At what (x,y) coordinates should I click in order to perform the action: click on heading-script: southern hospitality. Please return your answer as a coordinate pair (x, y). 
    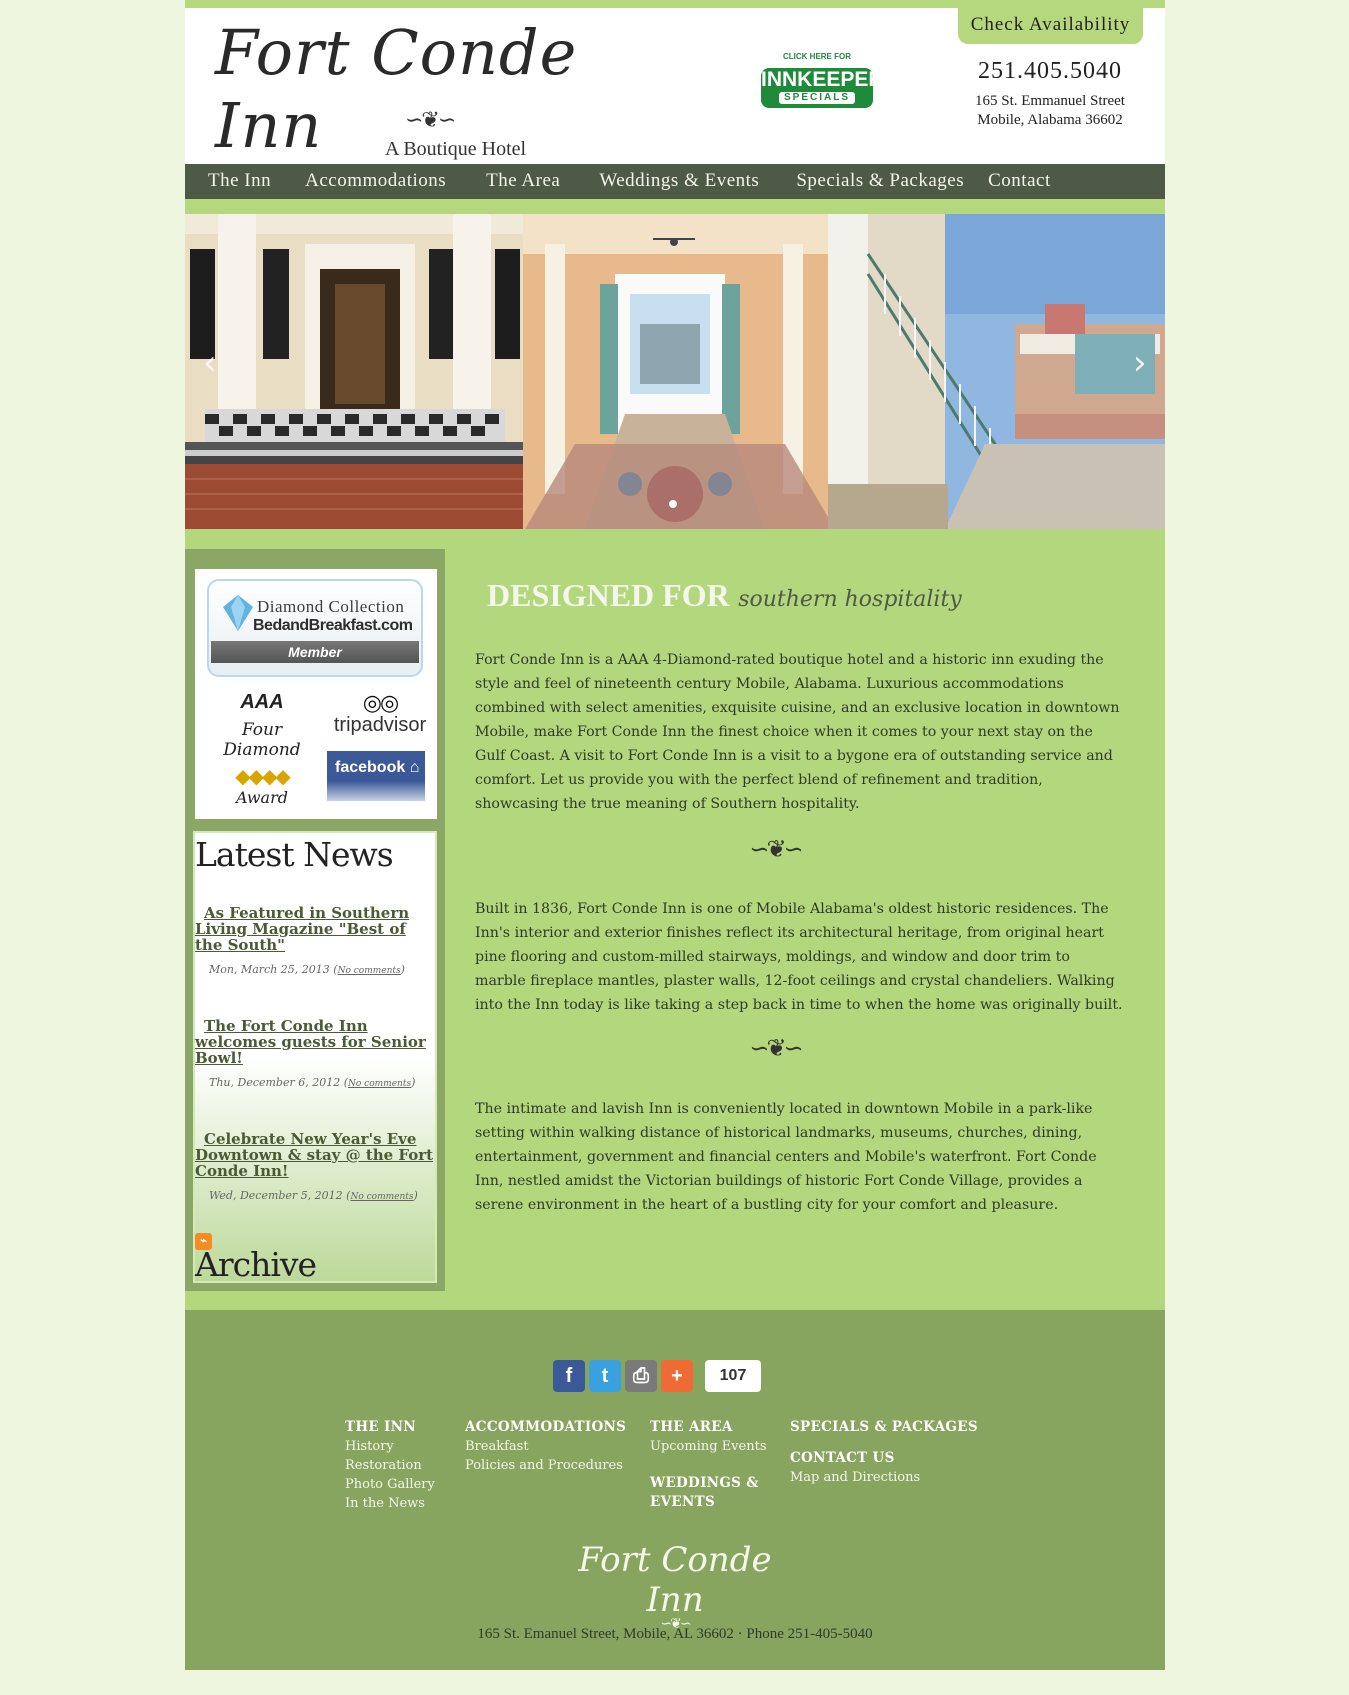
    Looking at the image, I should click on (850, 599).